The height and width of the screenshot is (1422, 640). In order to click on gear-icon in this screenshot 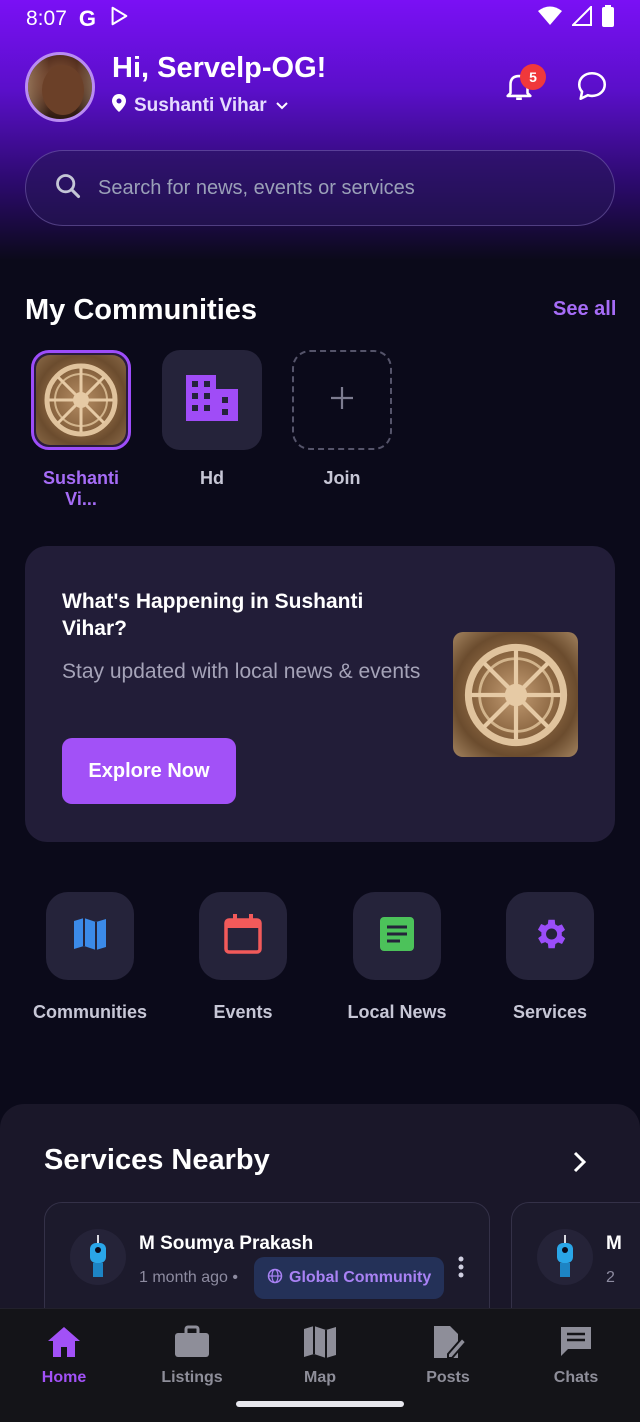, I will do `click(550, 936)`.